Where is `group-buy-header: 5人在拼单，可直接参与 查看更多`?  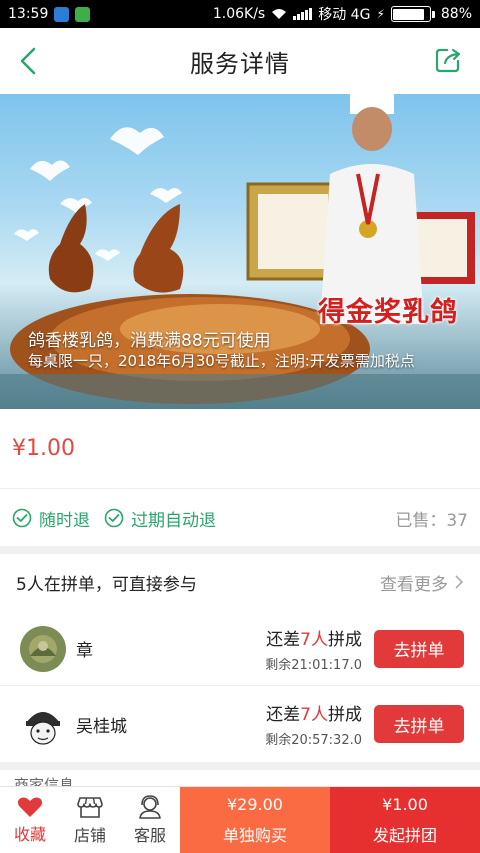 group-buy-header: 5人在拼单，可直接参与 查看更多 is located at coordinates (240, 582).